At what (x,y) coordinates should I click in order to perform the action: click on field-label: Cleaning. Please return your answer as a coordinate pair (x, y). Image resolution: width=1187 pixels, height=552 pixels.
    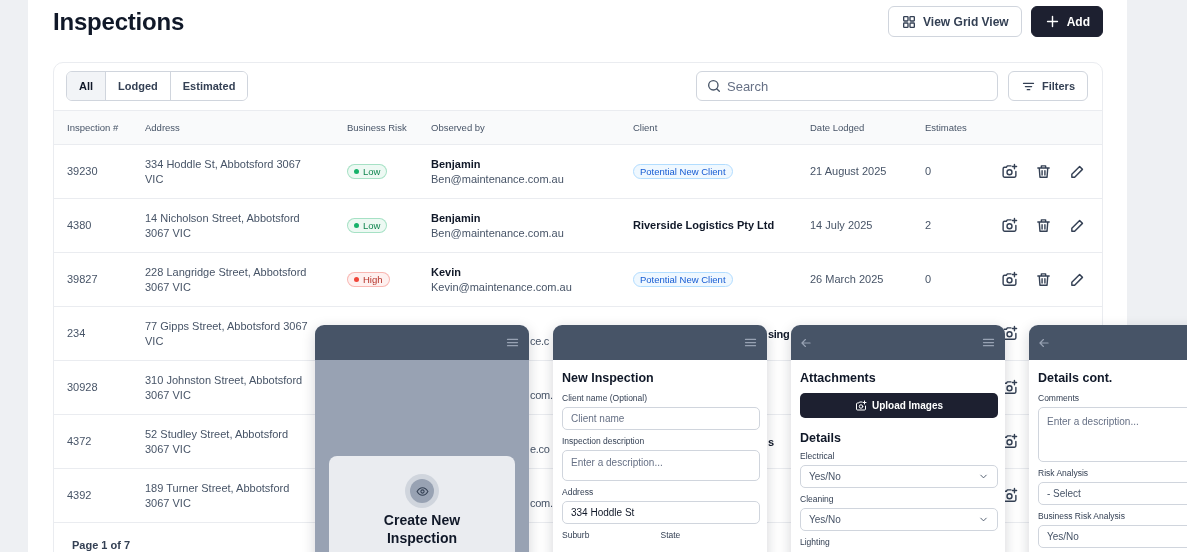
    Looking at the image, I should click on (817, 499).